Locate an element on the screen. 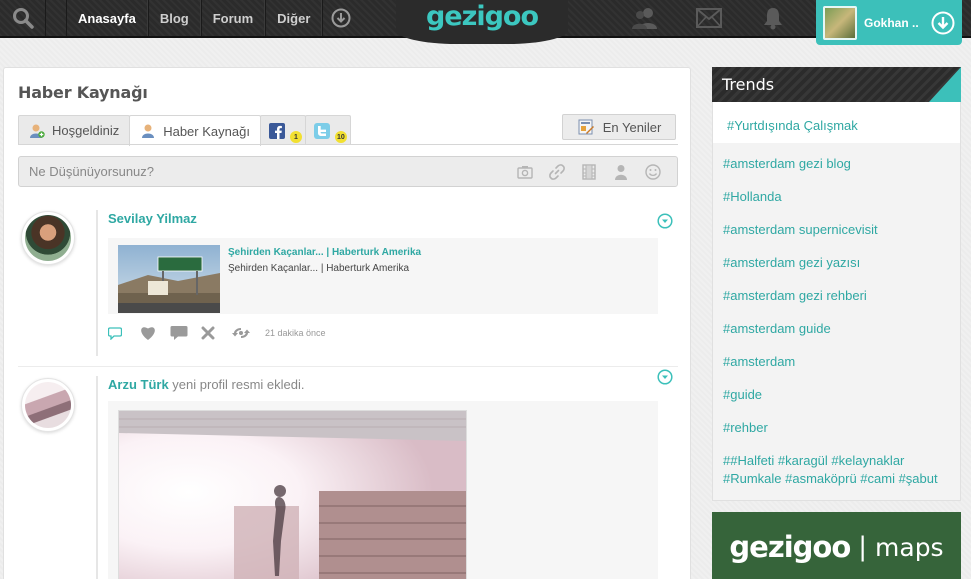  trend-item: #amsterdam is located at coordinates (759, 362).